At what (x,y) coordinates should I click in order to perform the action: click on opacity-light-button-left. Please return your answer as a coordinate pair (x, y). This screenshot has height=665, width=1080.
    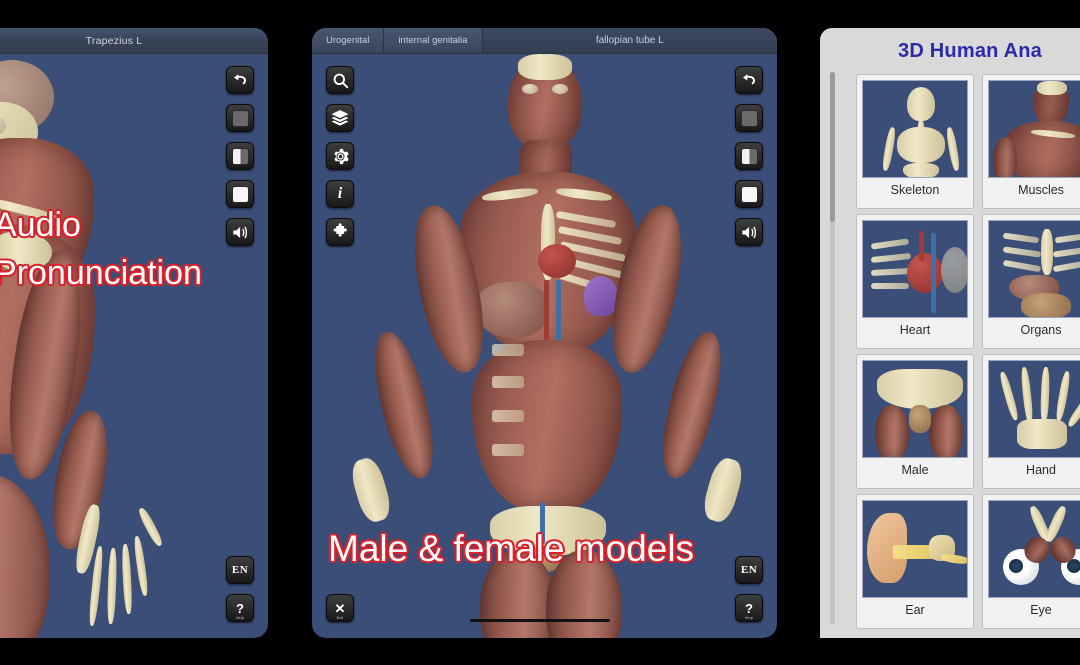
    Looking at the image, I should click on (240, 194).